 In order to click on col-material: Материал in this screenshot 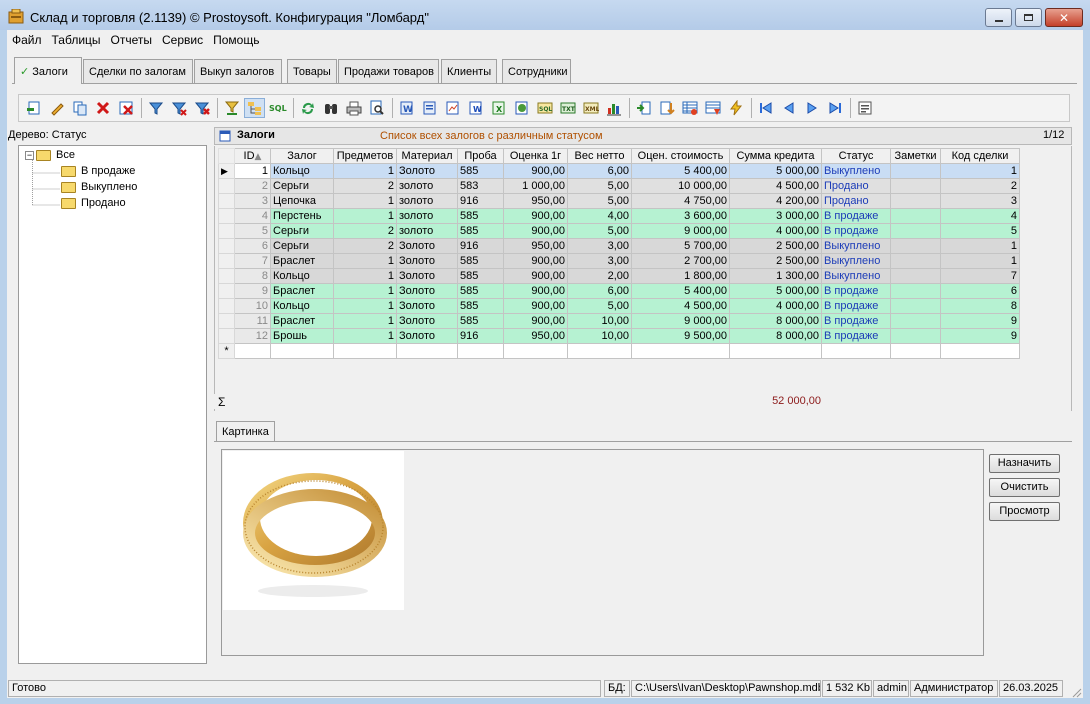, I will do `click(427, 156)`.